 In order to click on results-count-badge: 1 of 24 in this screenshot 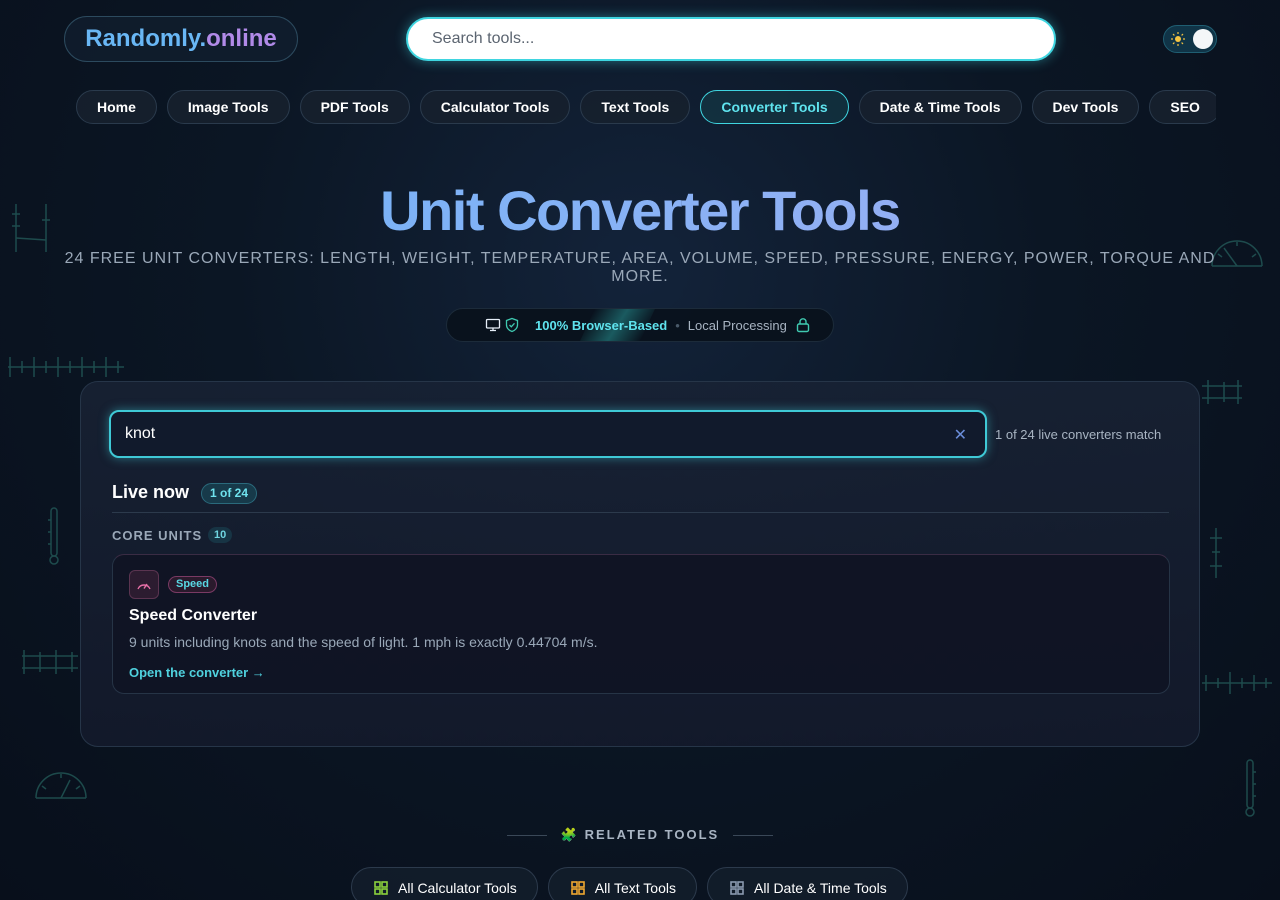, I will do `click(229, 493)`.